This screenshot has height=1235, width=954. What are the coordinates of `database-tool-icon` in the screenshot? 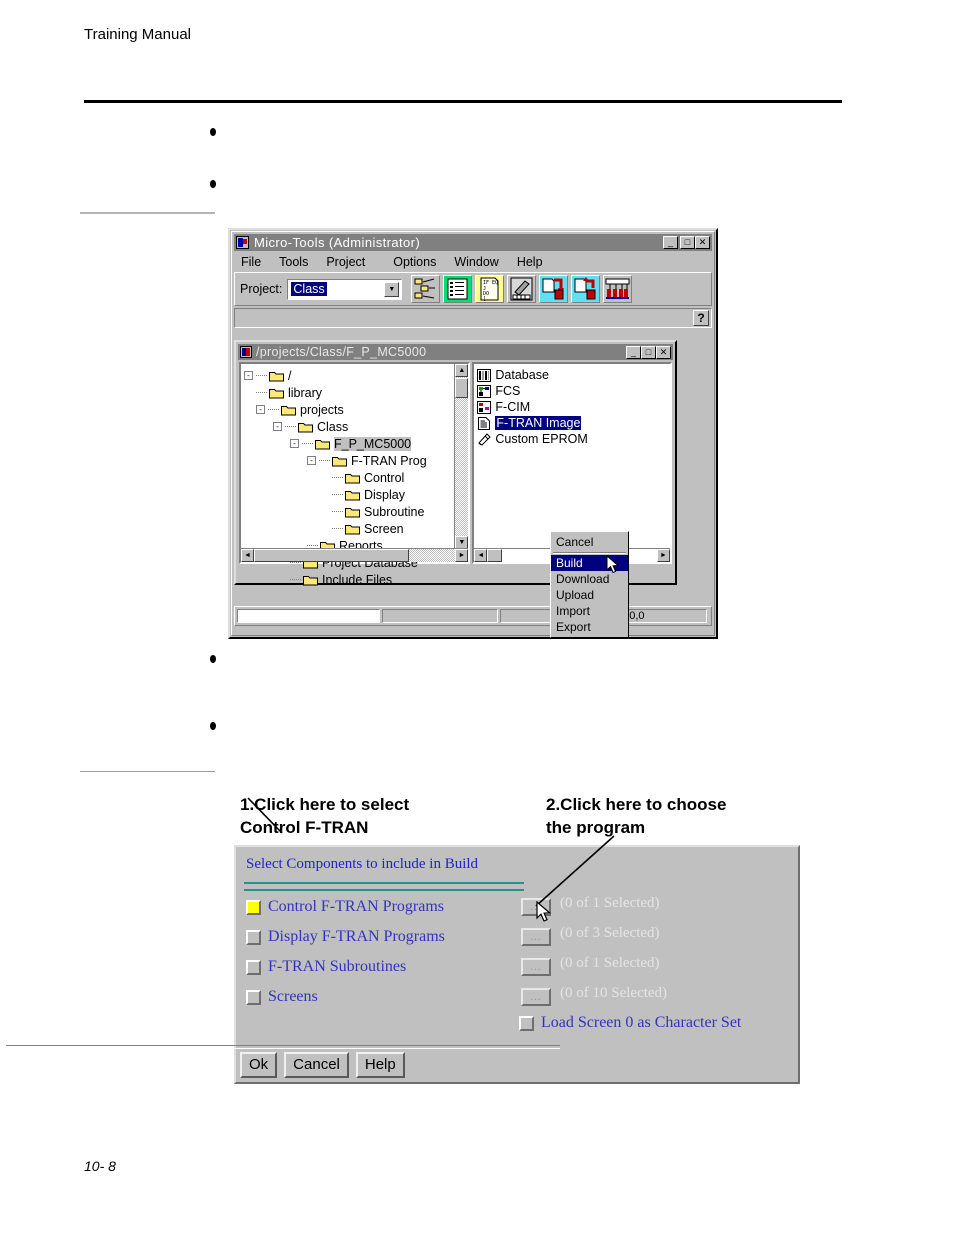 It's located at (458, 289).